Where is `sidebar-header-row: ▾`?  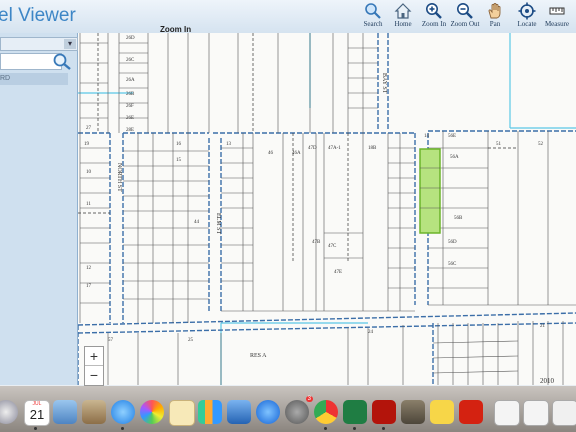
sidebar-header-row: ▾ is located at coordinates (39, 44).